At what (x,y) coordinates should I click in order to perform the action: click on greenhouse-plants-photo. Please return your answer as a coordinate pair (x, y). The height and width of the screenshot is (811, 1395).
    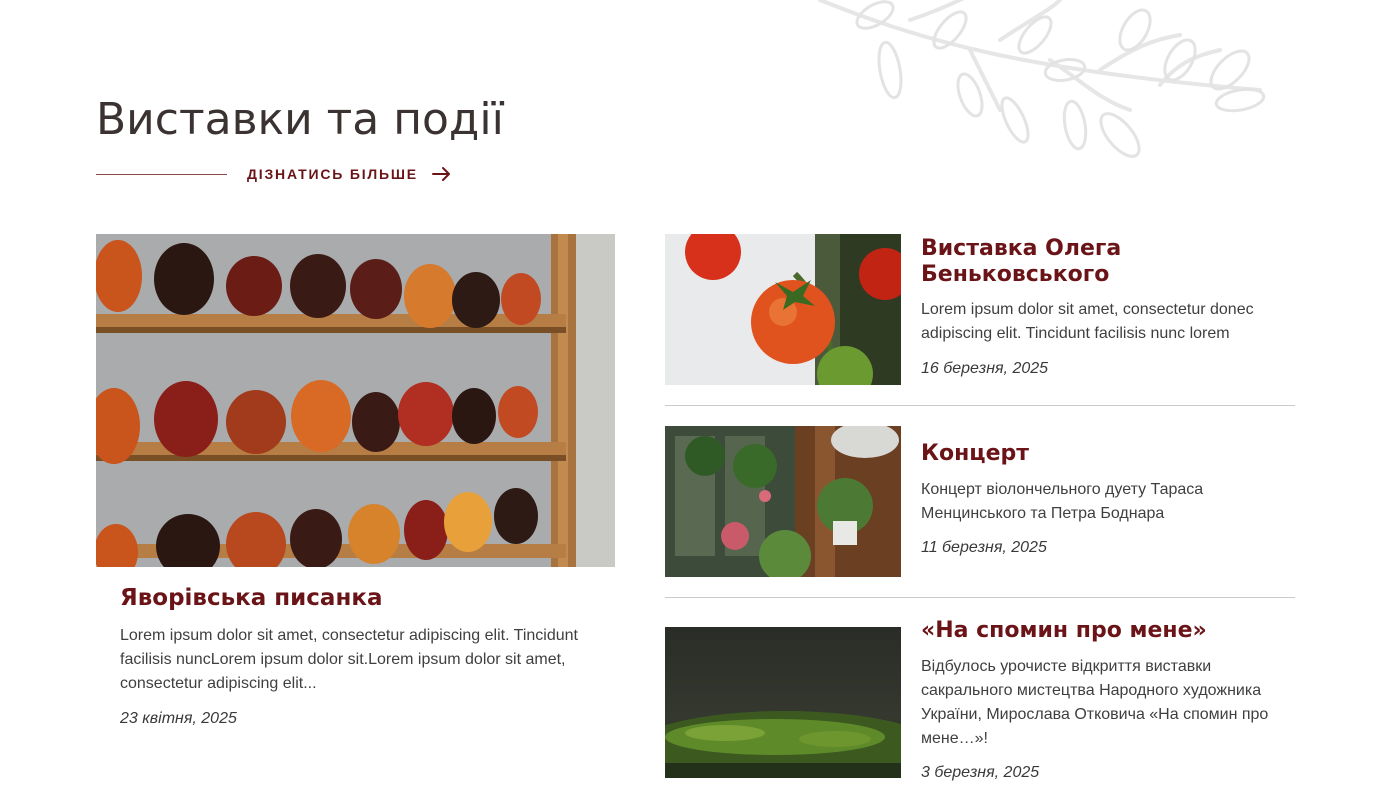
    Looking at the image, I should click on (783, 501).